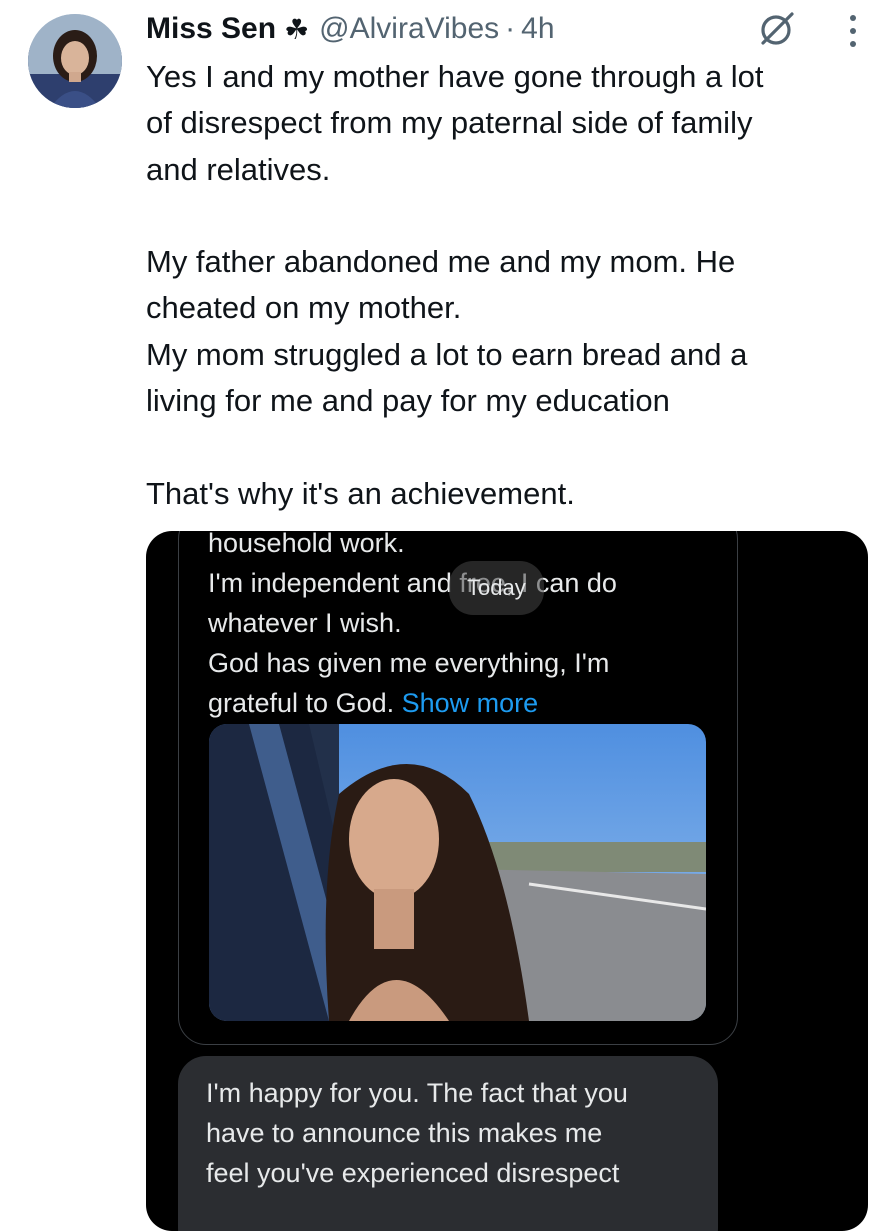  Describe the element at coordinates (413, 1173) in the screenshot. I see `reply-line-3: feel you've experienced disrespect` at that location.